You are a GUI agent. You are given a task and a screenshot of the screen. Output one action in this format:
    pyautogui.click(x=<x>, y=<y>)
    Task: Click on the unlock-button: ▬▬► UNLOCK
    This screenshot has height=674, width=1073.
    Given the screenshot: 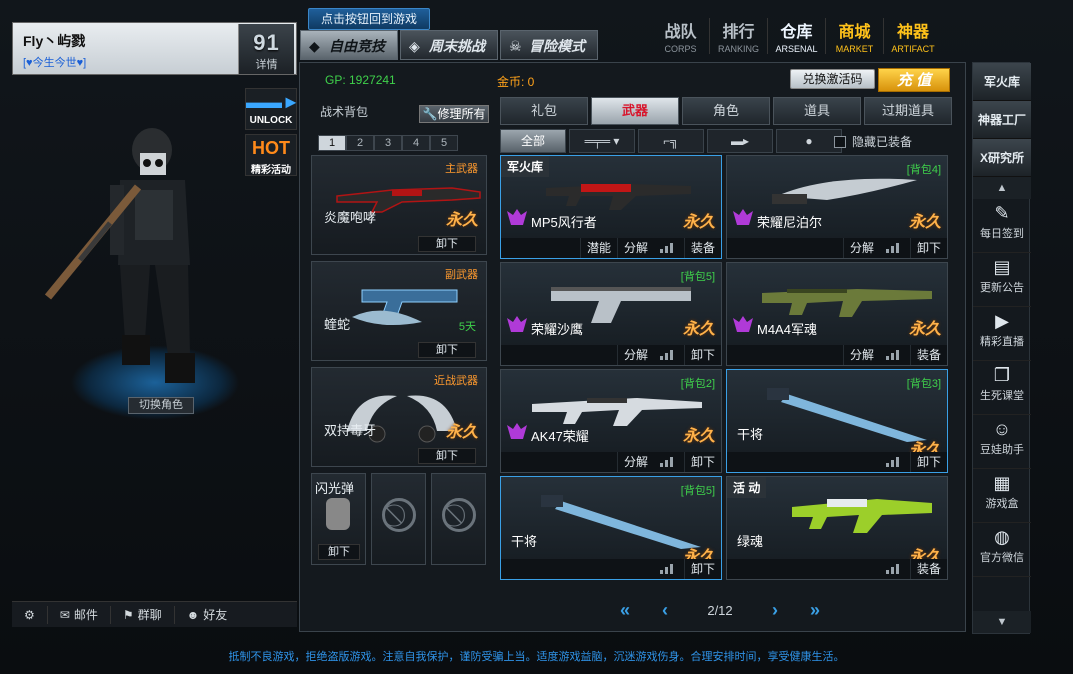 What is the action you would take?
    pyautogui.click(x=272, y=109)
    